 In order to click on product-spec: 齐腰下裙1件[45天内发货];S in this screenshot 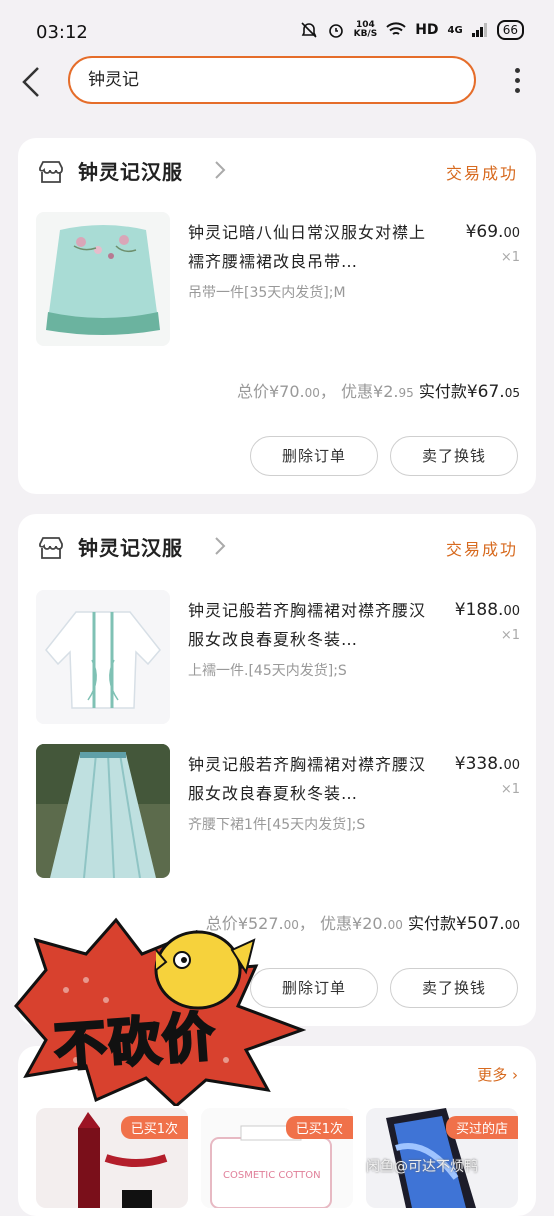, I will do `click(277, 825)`.